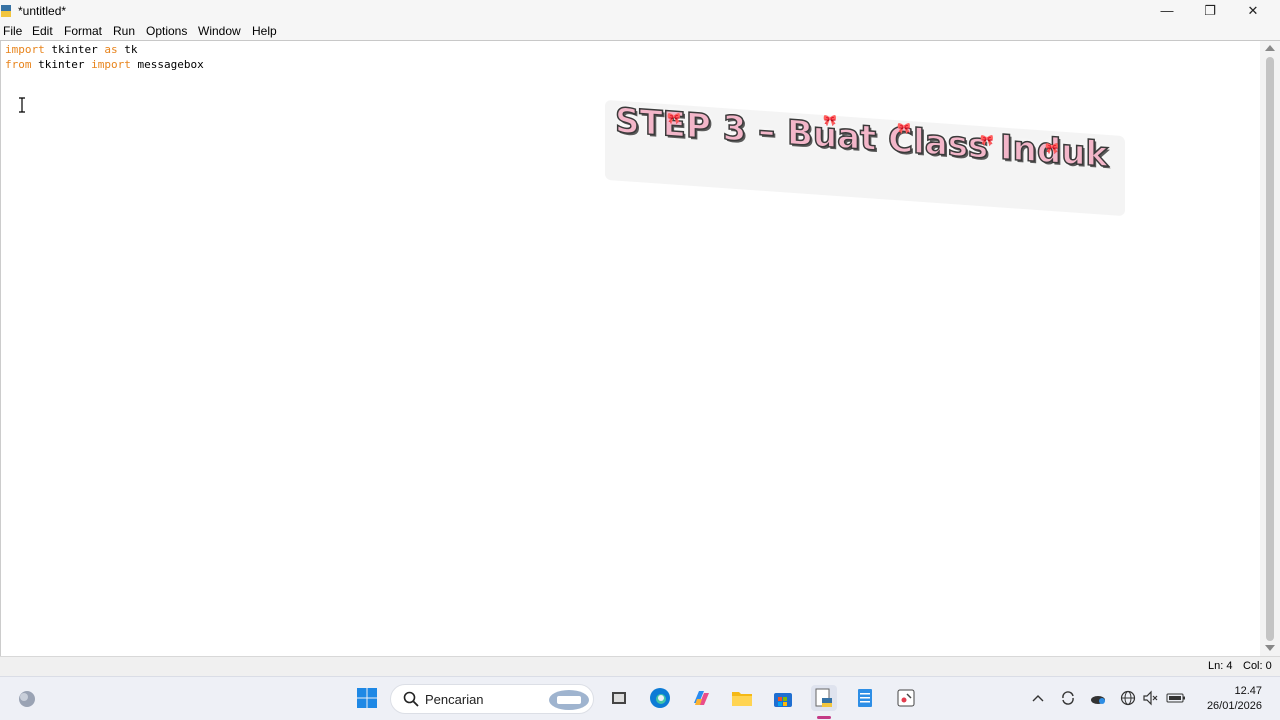  Describe the element at coordinates (569, 700) in the screenshot. I see `search-highlight-icon` at that location.